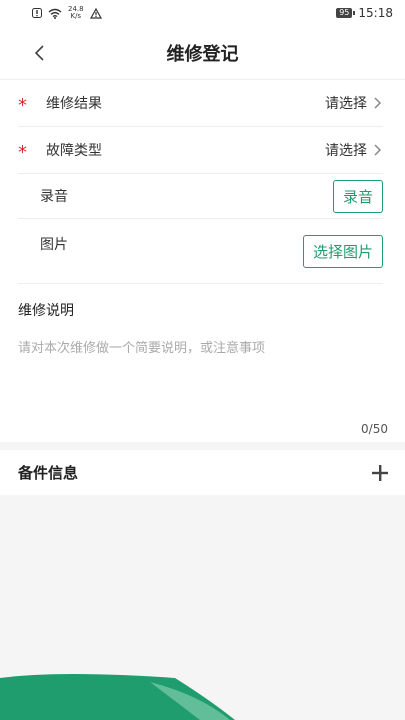  I want to click on repair-result-label-wrap: * 维修结果, so click(60, 103).